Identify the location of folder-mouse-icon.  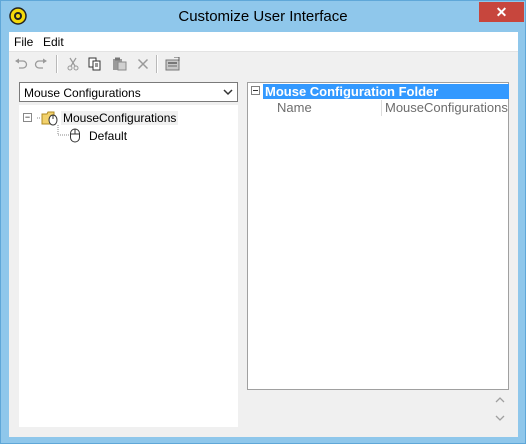
(49, 118).